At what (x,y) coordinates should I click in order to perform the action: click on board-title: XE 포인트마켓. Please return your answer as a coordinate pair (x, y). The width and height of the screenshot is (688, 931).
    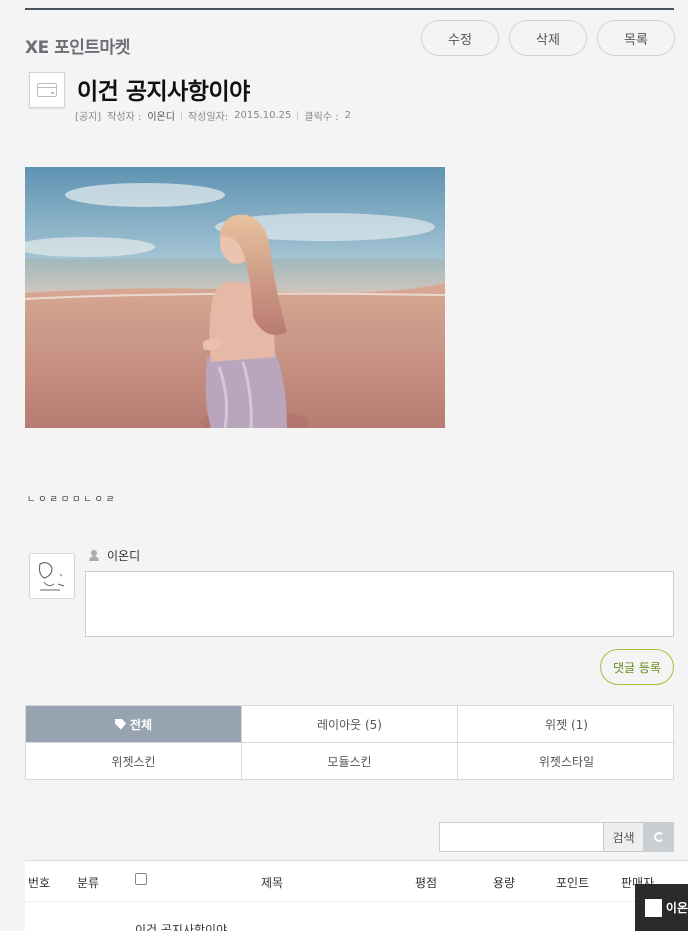
    Looking at the image, I should click on (77, 48).